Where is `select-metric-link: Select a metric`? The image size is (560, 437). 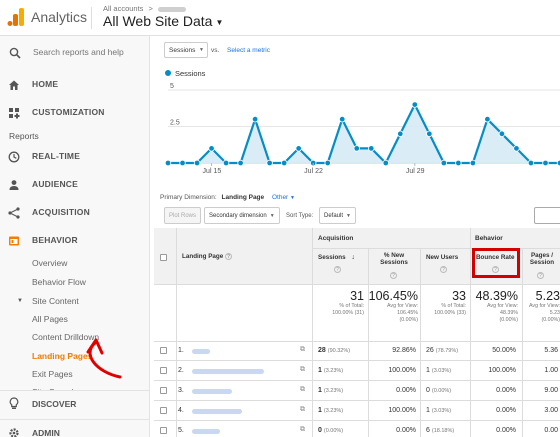 select-metric-link: Select a metric is located at coordinates (248, 50).